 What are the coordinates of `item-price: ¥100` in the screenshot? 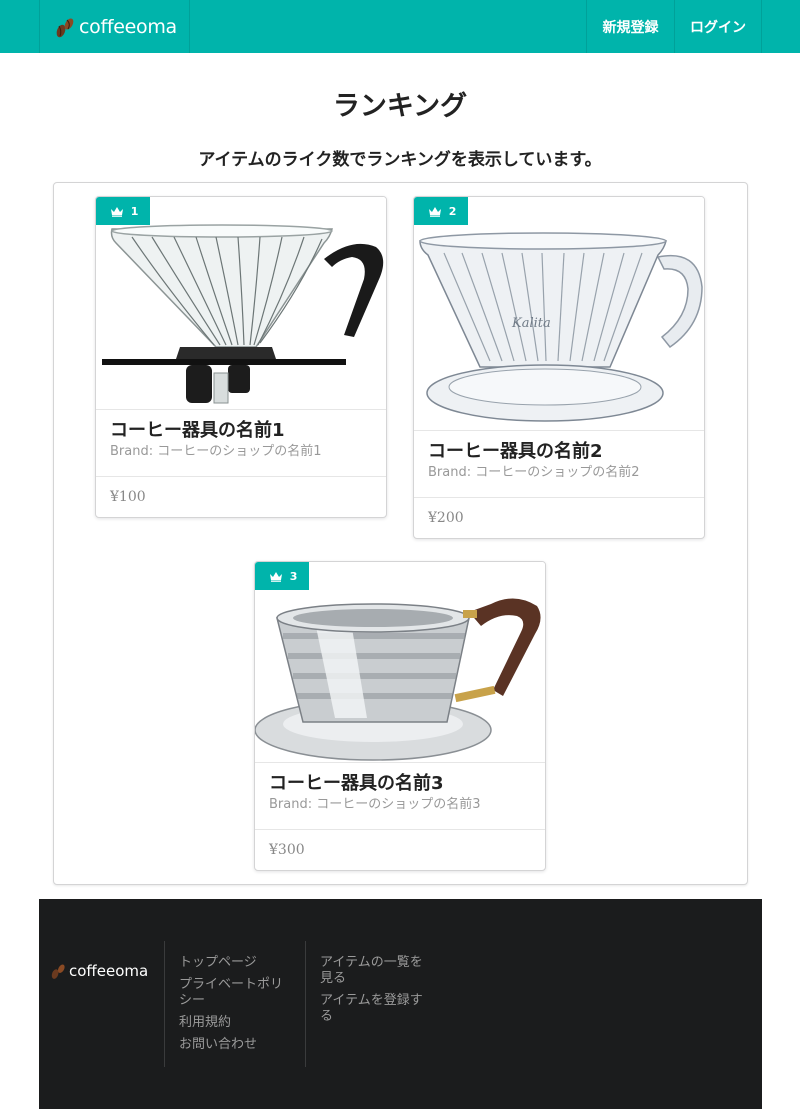 It's located at (241, 496).